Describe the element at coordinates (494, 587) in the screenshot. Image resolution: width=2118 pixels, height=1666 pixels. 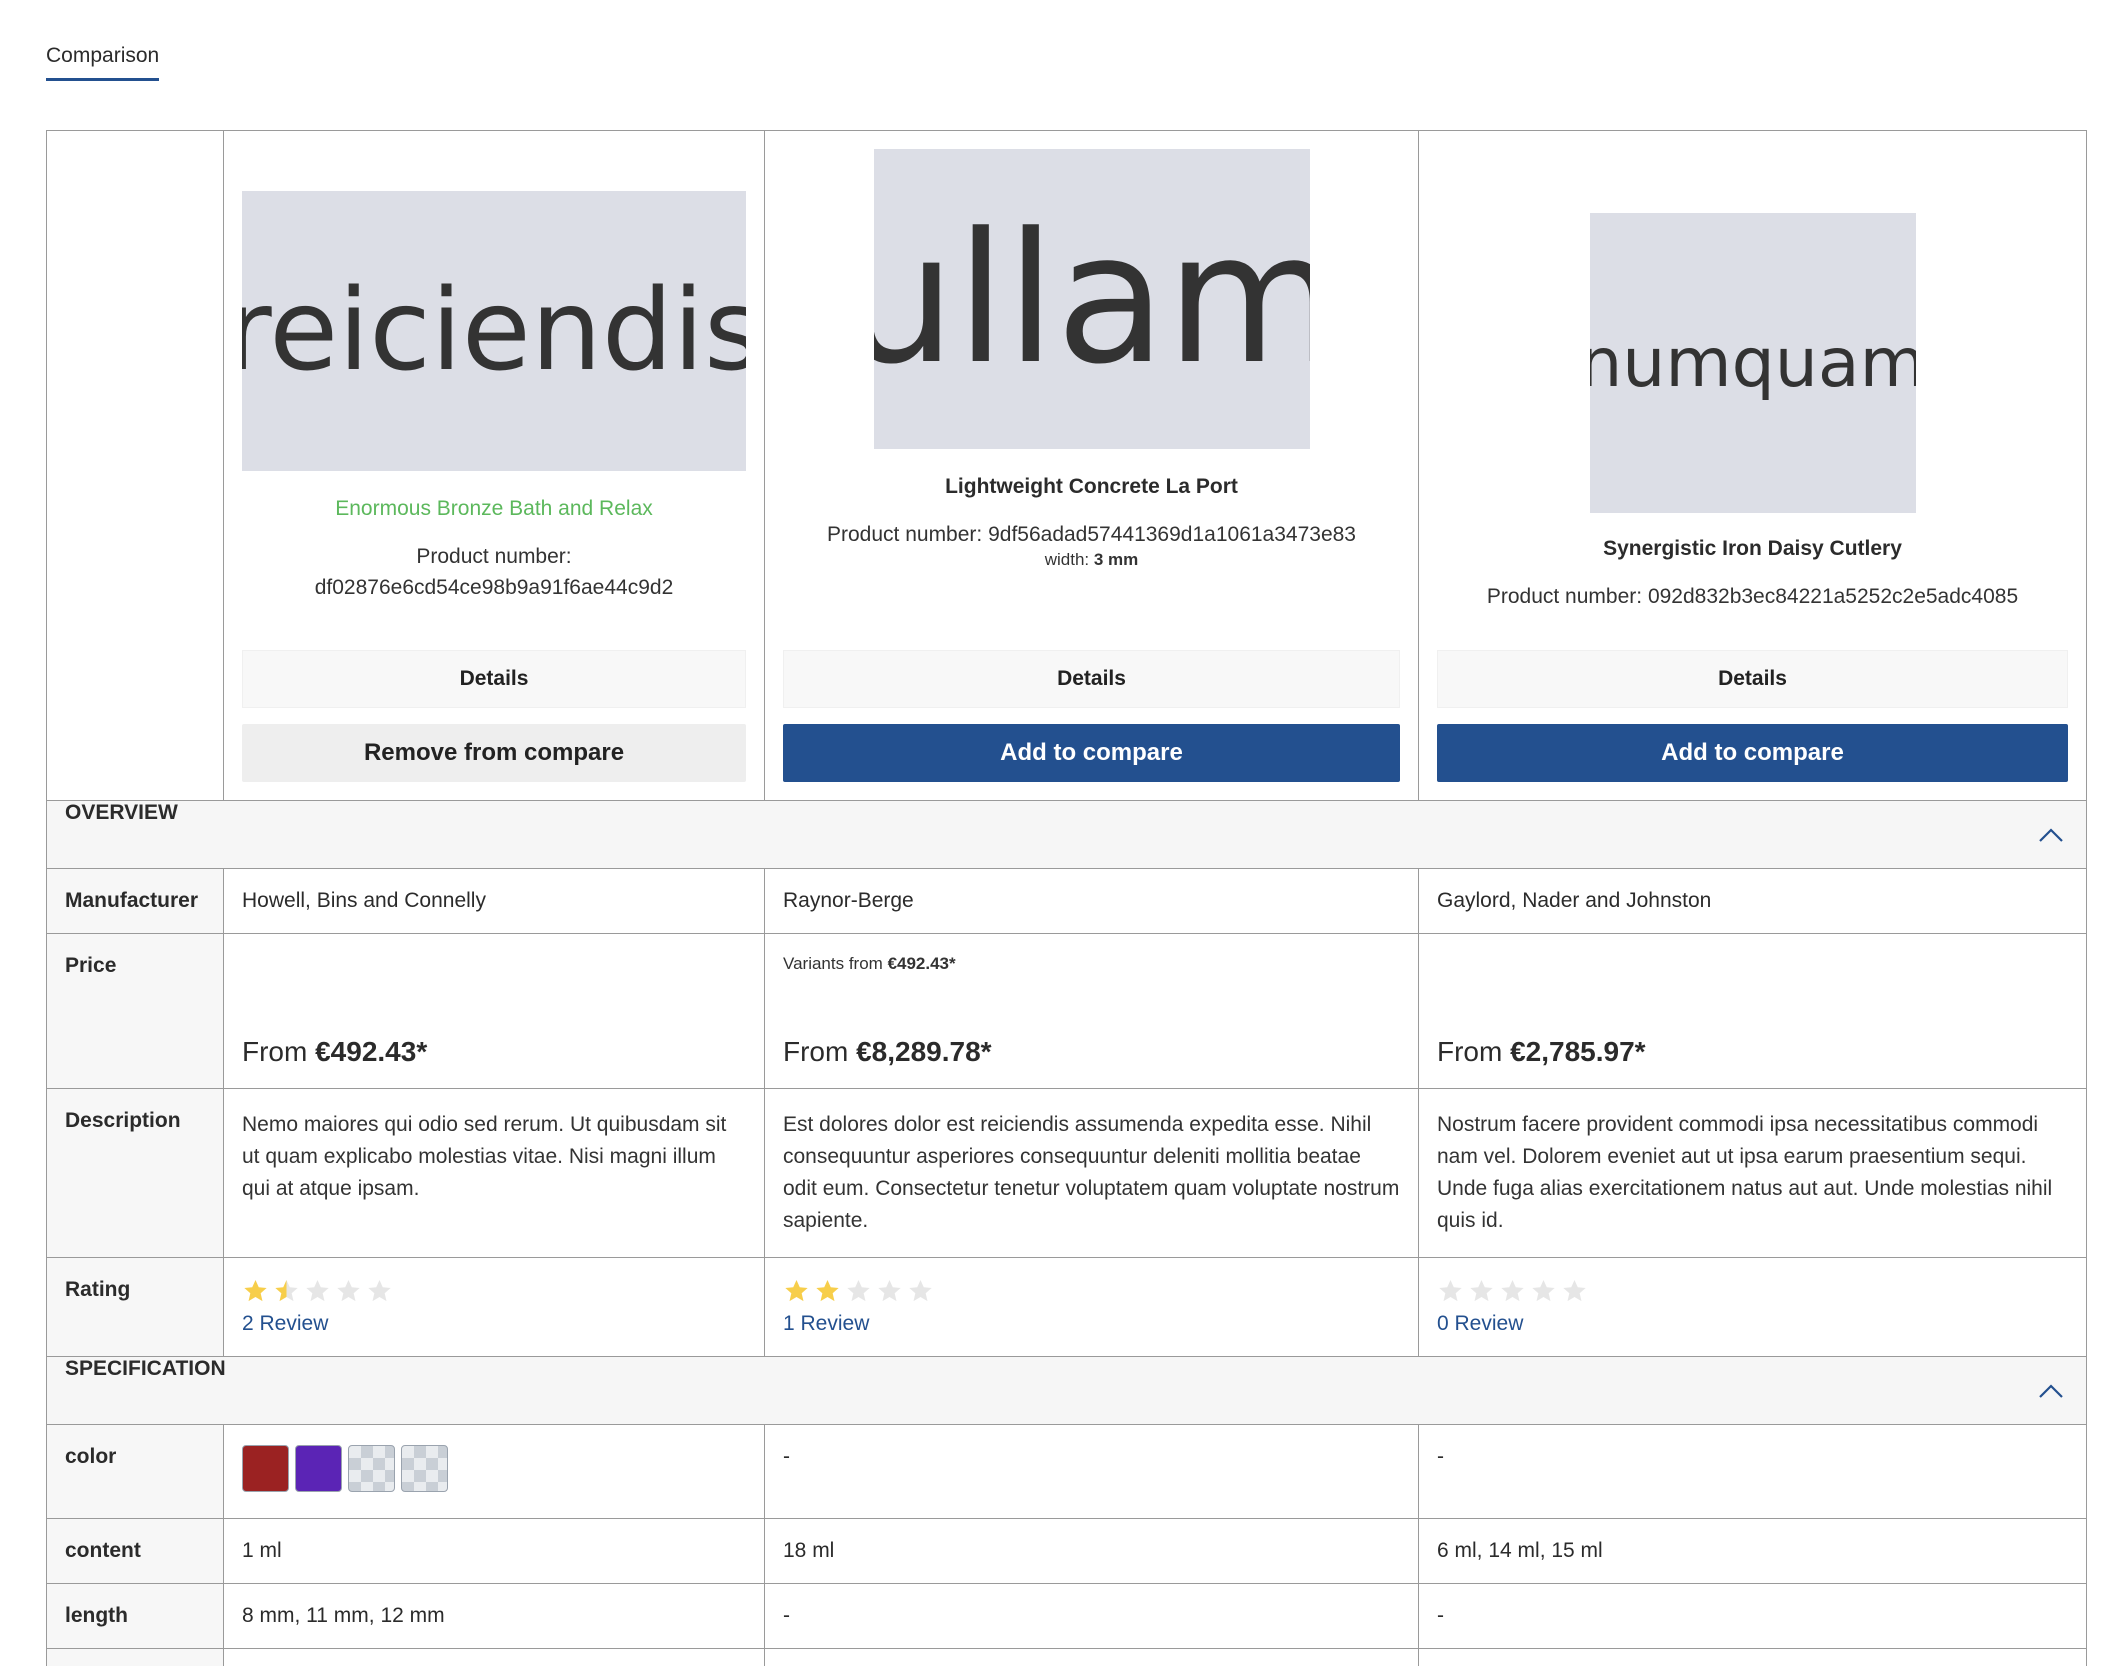
I see `product-number-value: df02876e6cd54ce98b9a91f6ae44c9d2` at that location.